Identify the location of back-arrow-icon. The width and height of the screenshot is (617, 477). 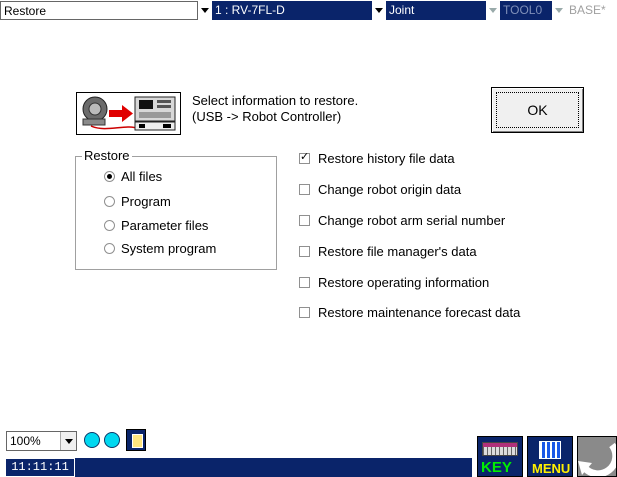
(597, 459).